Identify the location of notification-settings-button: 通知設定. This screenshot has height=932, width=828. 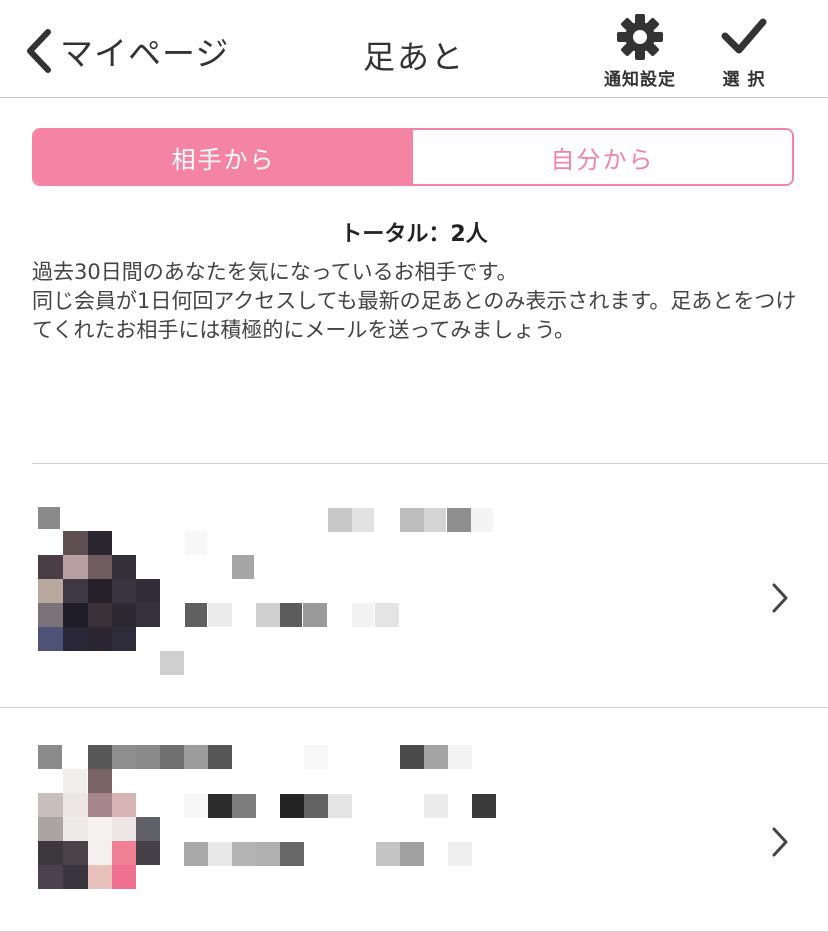
(640, 52).